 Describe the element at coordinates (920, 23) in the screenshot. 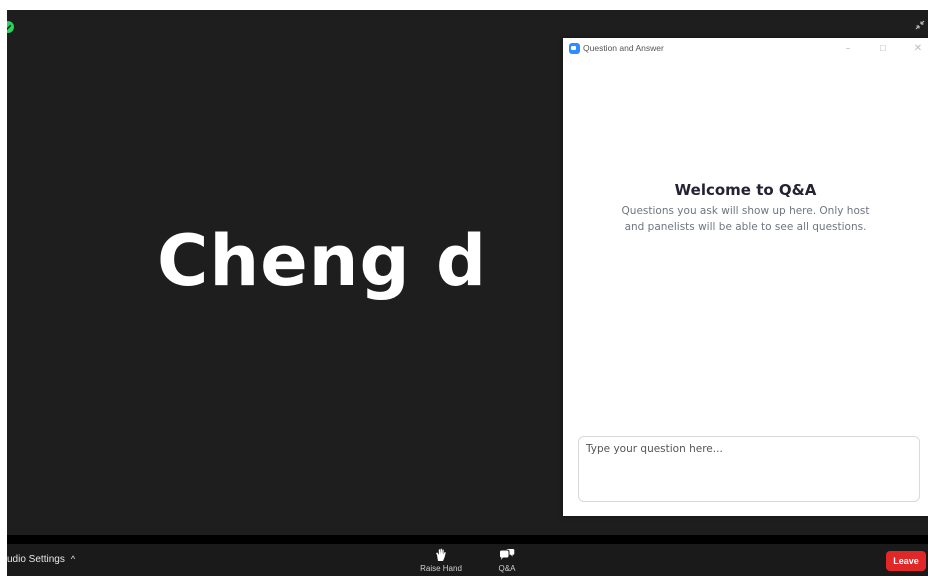

I see `exit-fullscreen-icon` at that location.